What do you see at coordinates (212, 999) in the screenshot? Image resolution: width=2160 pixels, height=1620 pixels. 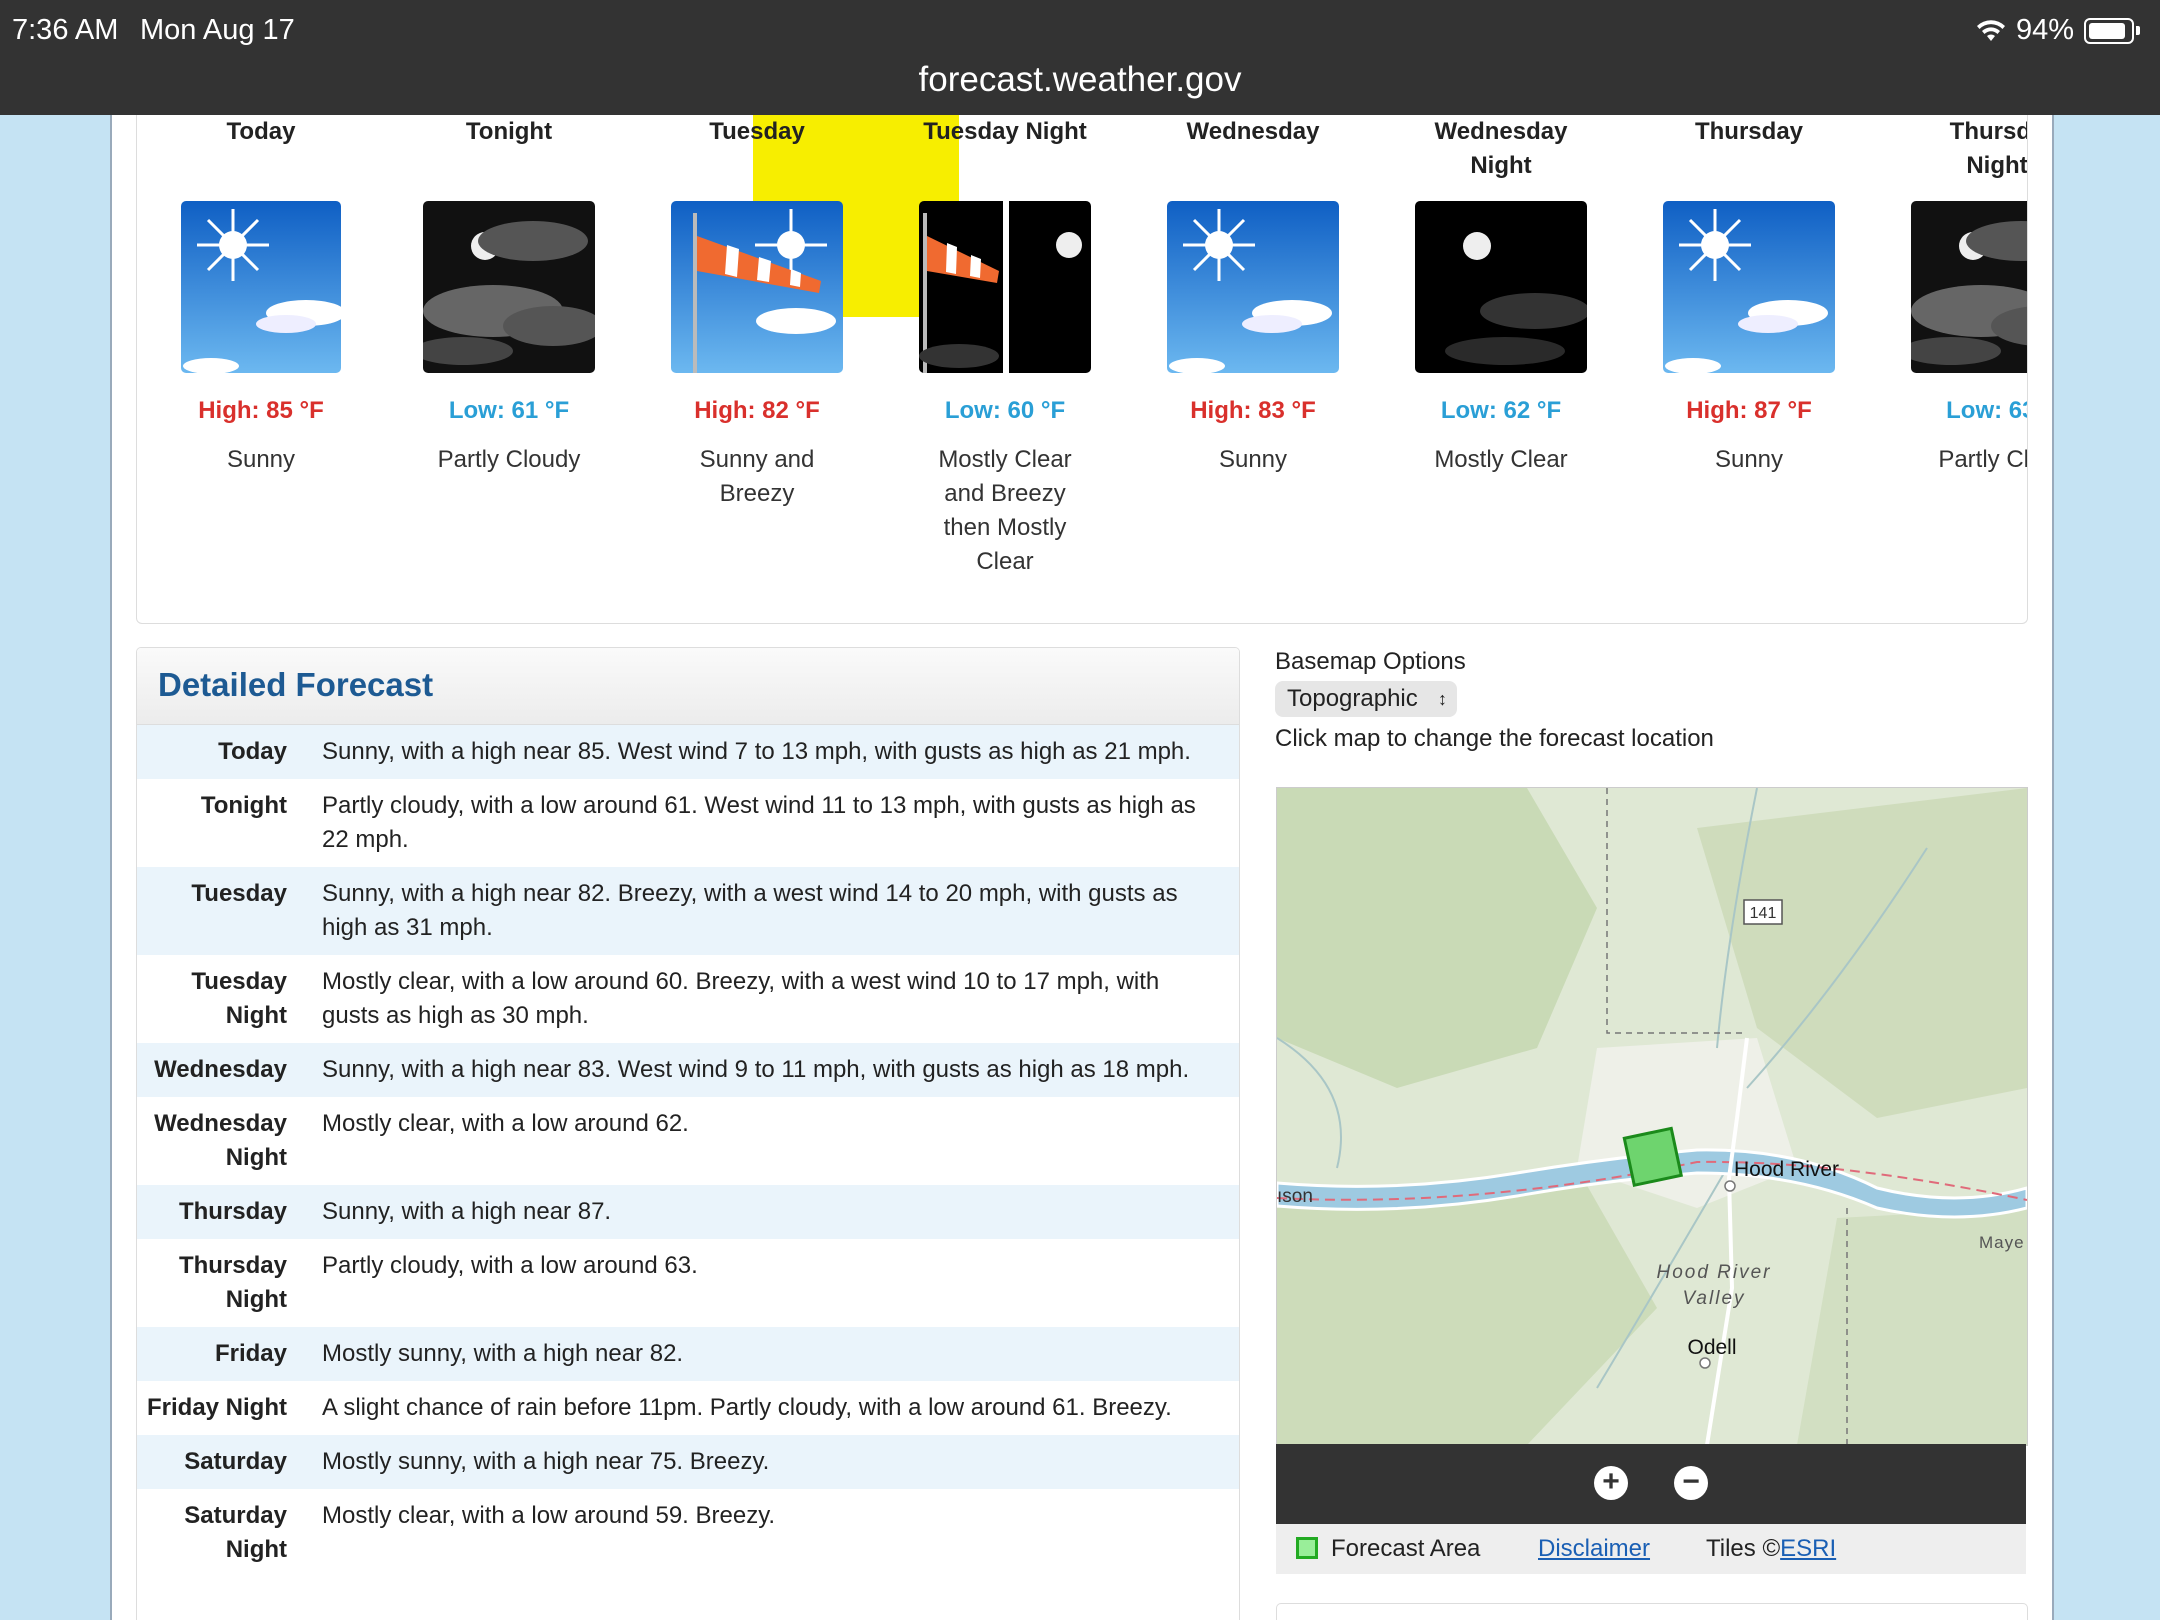 I see `row-period-label: Tuesday Night` at bounding box center [212, 999].